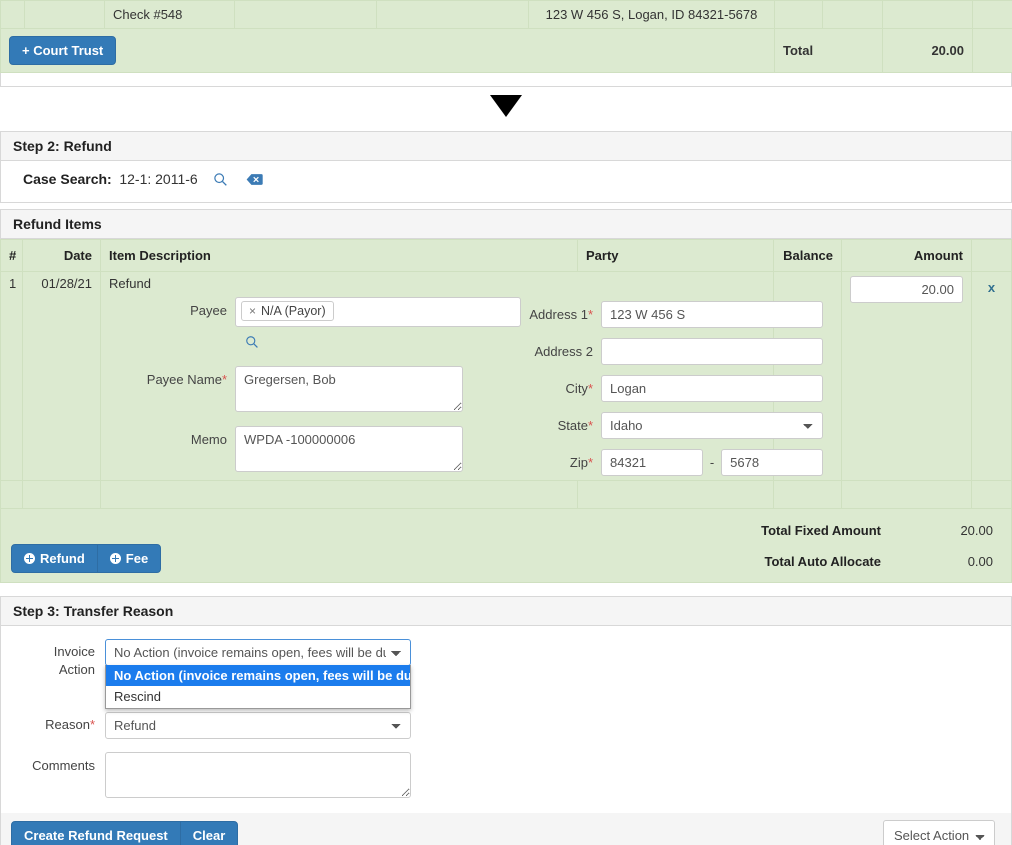 The image size is (1012, 845). Describe the element at coordinates (991, 285) in the screenshot. I see `remove-row-button: x` at that location.